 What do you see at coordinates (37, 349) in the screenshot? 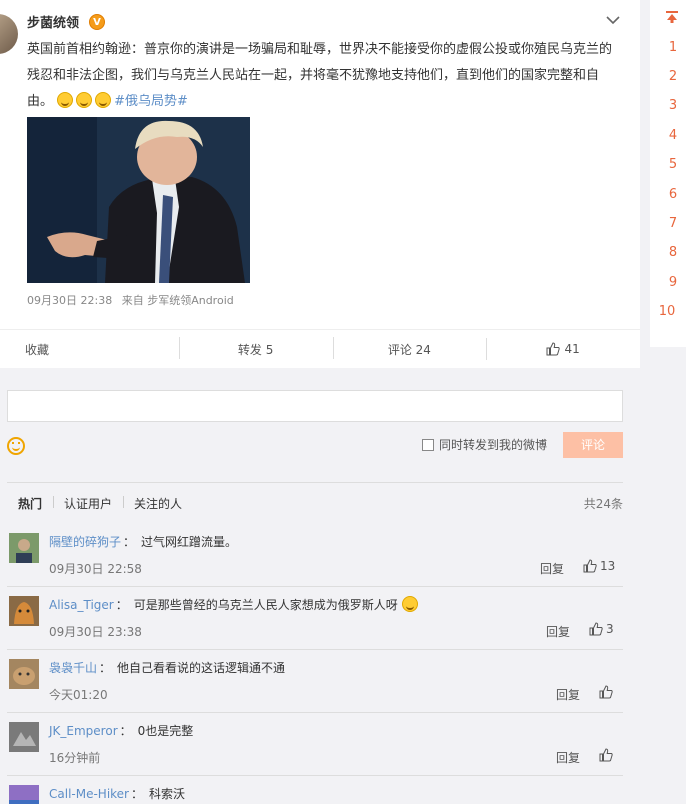
I see `favorite-label: 收藏` at bounding box center [37, 349].